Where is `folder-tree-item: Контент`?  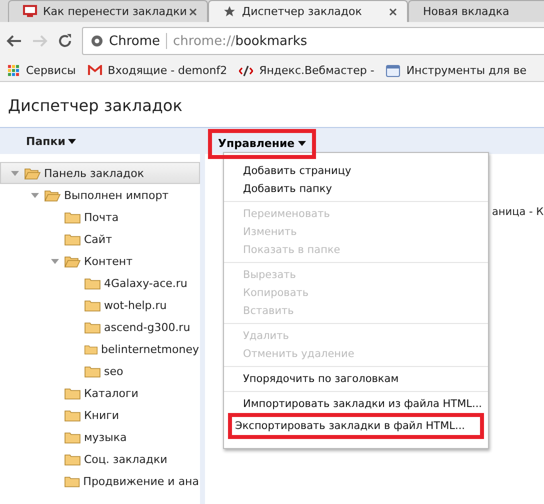
folder-tree-item: Контент is located at coordinates (100, 261).